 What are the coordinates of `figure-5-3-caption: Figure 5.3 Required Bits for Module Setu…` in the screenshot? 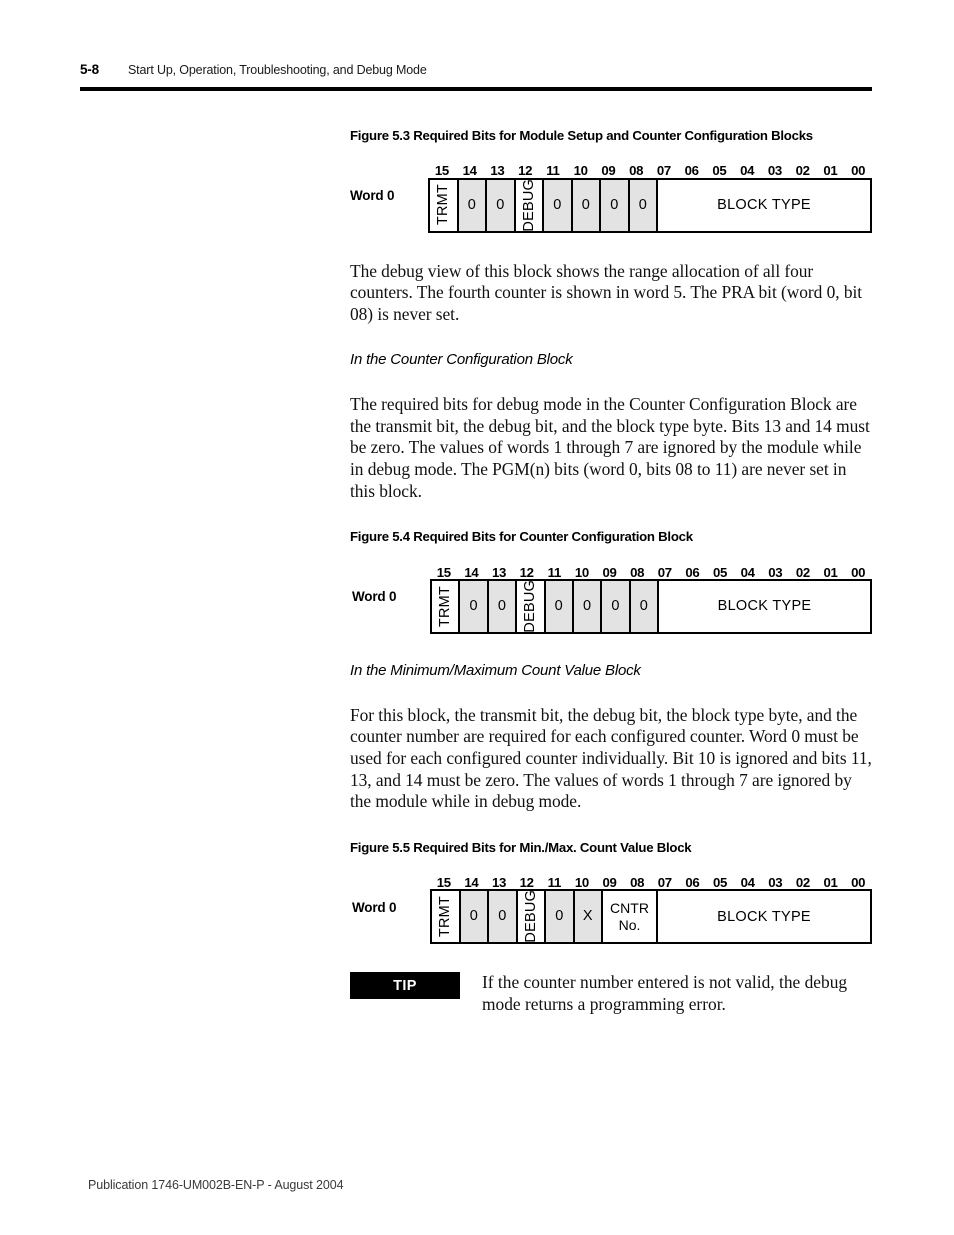 It's located at (581, 135).